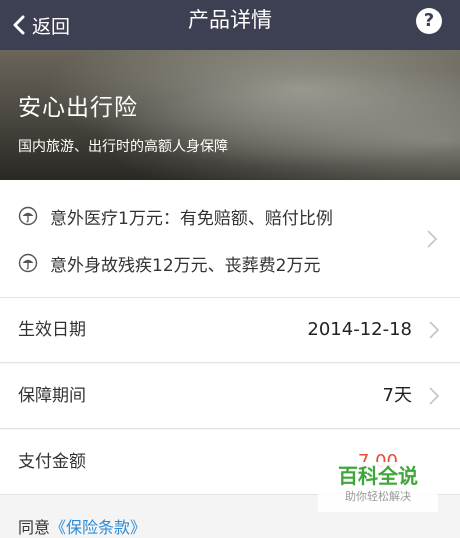 Image resolution: width=460 pixels, height=538 pixels. What do you see at coordinates (191, 218) in the screenshot?
I see `coverage-item-text: 意外医疗1万元：有免赔额、赔付比例` at bounding box center [191, 218].